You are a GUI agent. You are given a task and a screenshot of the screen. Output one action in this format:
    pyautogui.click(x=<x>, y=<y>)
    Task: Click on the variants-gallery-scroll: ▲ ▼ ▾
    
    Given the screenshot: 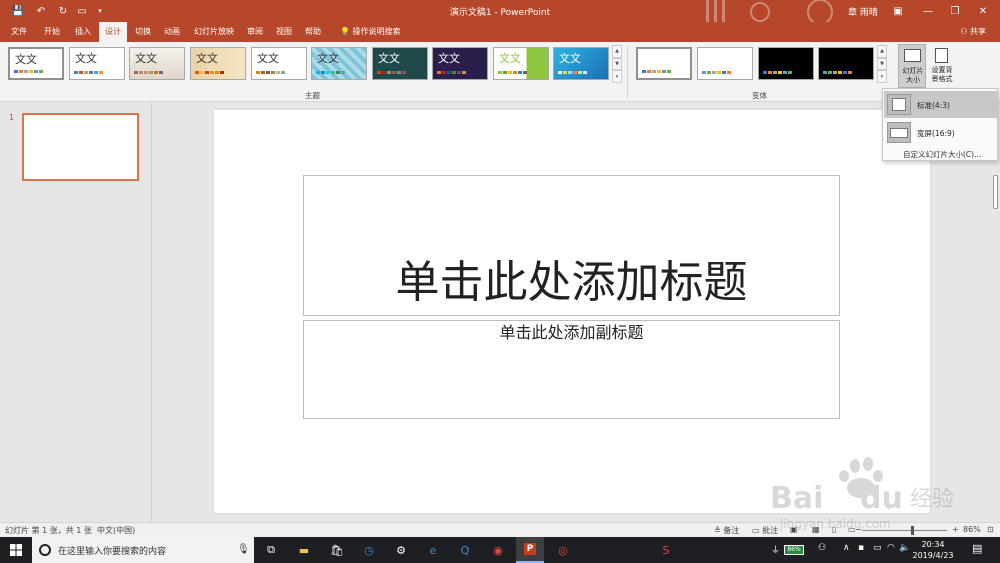 What is the action you would take?
    pyautogui.click(x=882, y=64)
    